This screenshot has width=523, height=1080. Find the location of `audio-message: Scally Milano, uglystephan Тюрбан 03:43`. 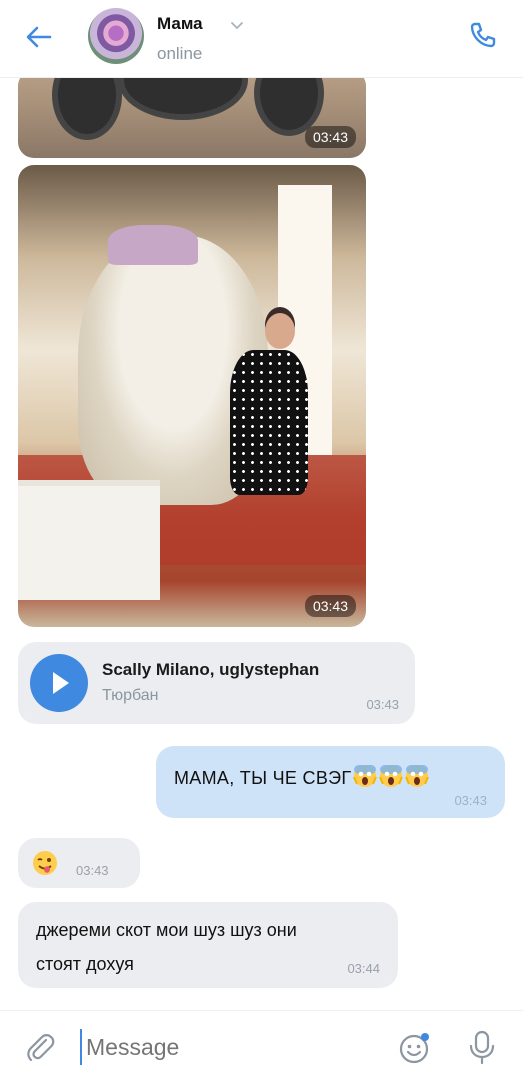

audio-message: Scally Milano, uglystephan Тюрбан 03:43 is located at coordinates (216, 683).